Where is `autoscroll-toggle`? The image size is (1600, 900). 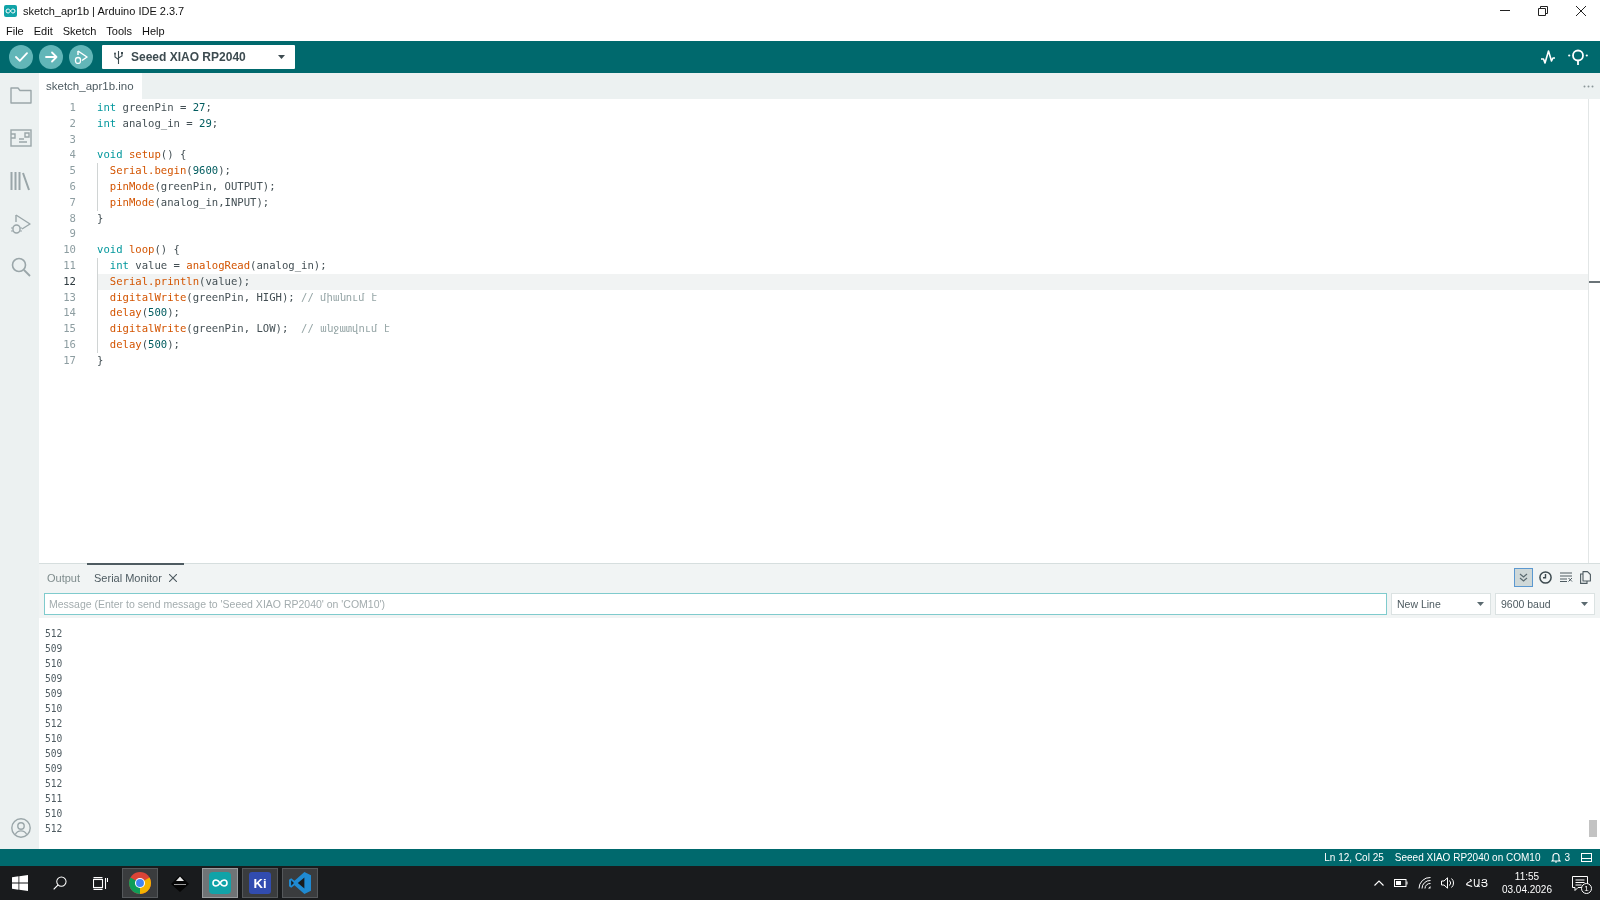 autoscroll-toggle is located at coordinates (1523, 577).